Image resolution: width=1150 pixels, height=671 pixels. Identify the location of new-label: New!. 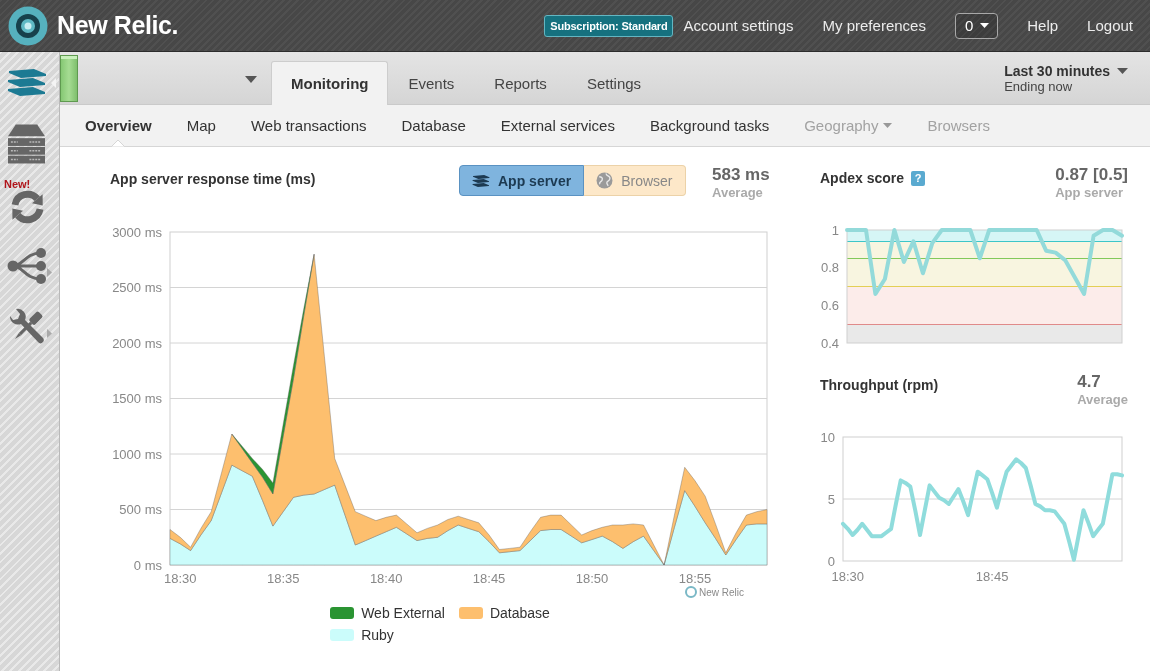
(17, 183).